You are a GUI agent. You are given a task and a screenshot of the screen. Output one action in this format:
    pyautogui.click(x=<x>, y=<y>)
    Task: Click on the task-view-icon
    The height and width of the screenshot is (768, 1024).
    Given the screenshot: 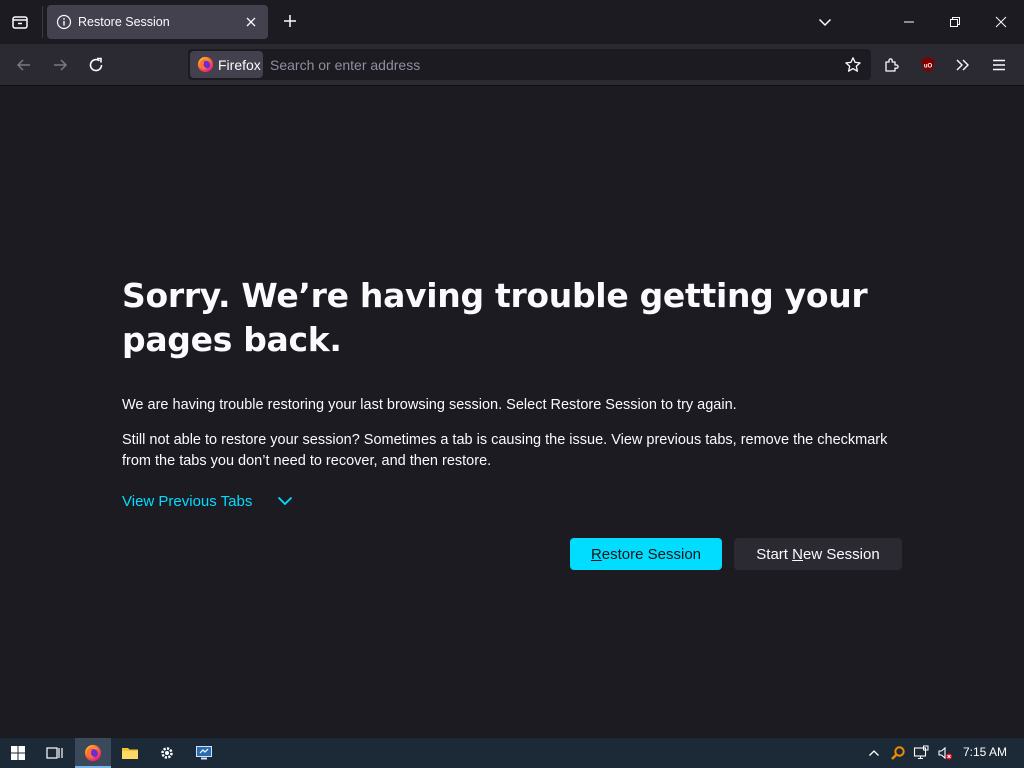 What is the action you would take?
    pyautogui.click(x=55, y=753)
    